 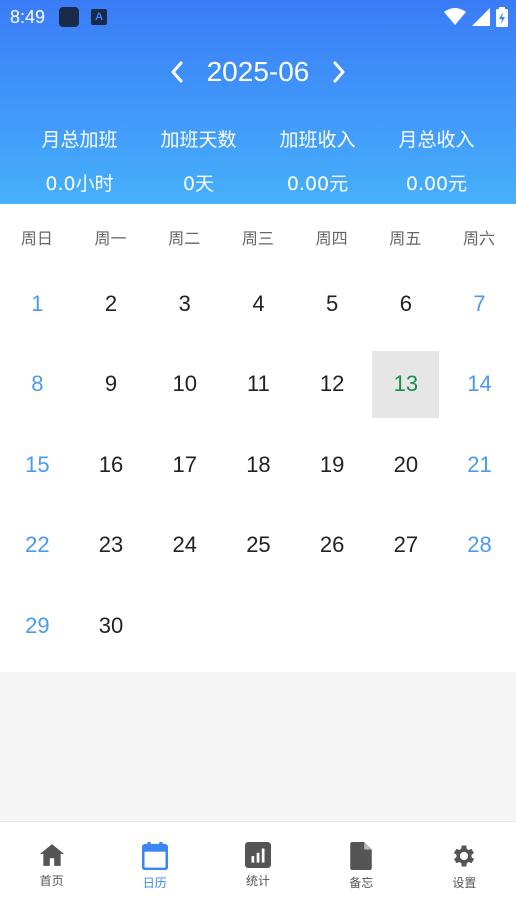 I want to click on day-cell: 7, so click(x=479, y=304).